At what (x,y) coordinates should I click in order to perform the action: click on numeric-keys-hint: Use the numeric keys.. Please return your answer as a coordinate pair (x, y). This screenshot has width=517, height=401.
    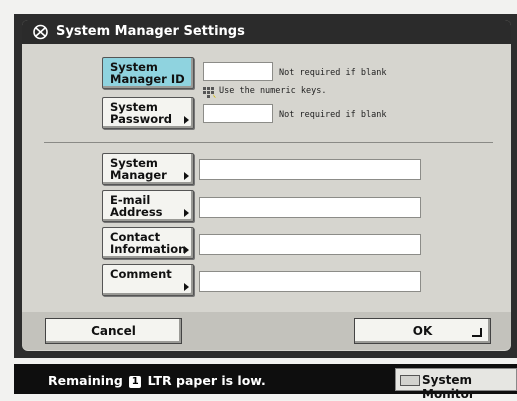
    Looking at the image, I should click on (273, 91).